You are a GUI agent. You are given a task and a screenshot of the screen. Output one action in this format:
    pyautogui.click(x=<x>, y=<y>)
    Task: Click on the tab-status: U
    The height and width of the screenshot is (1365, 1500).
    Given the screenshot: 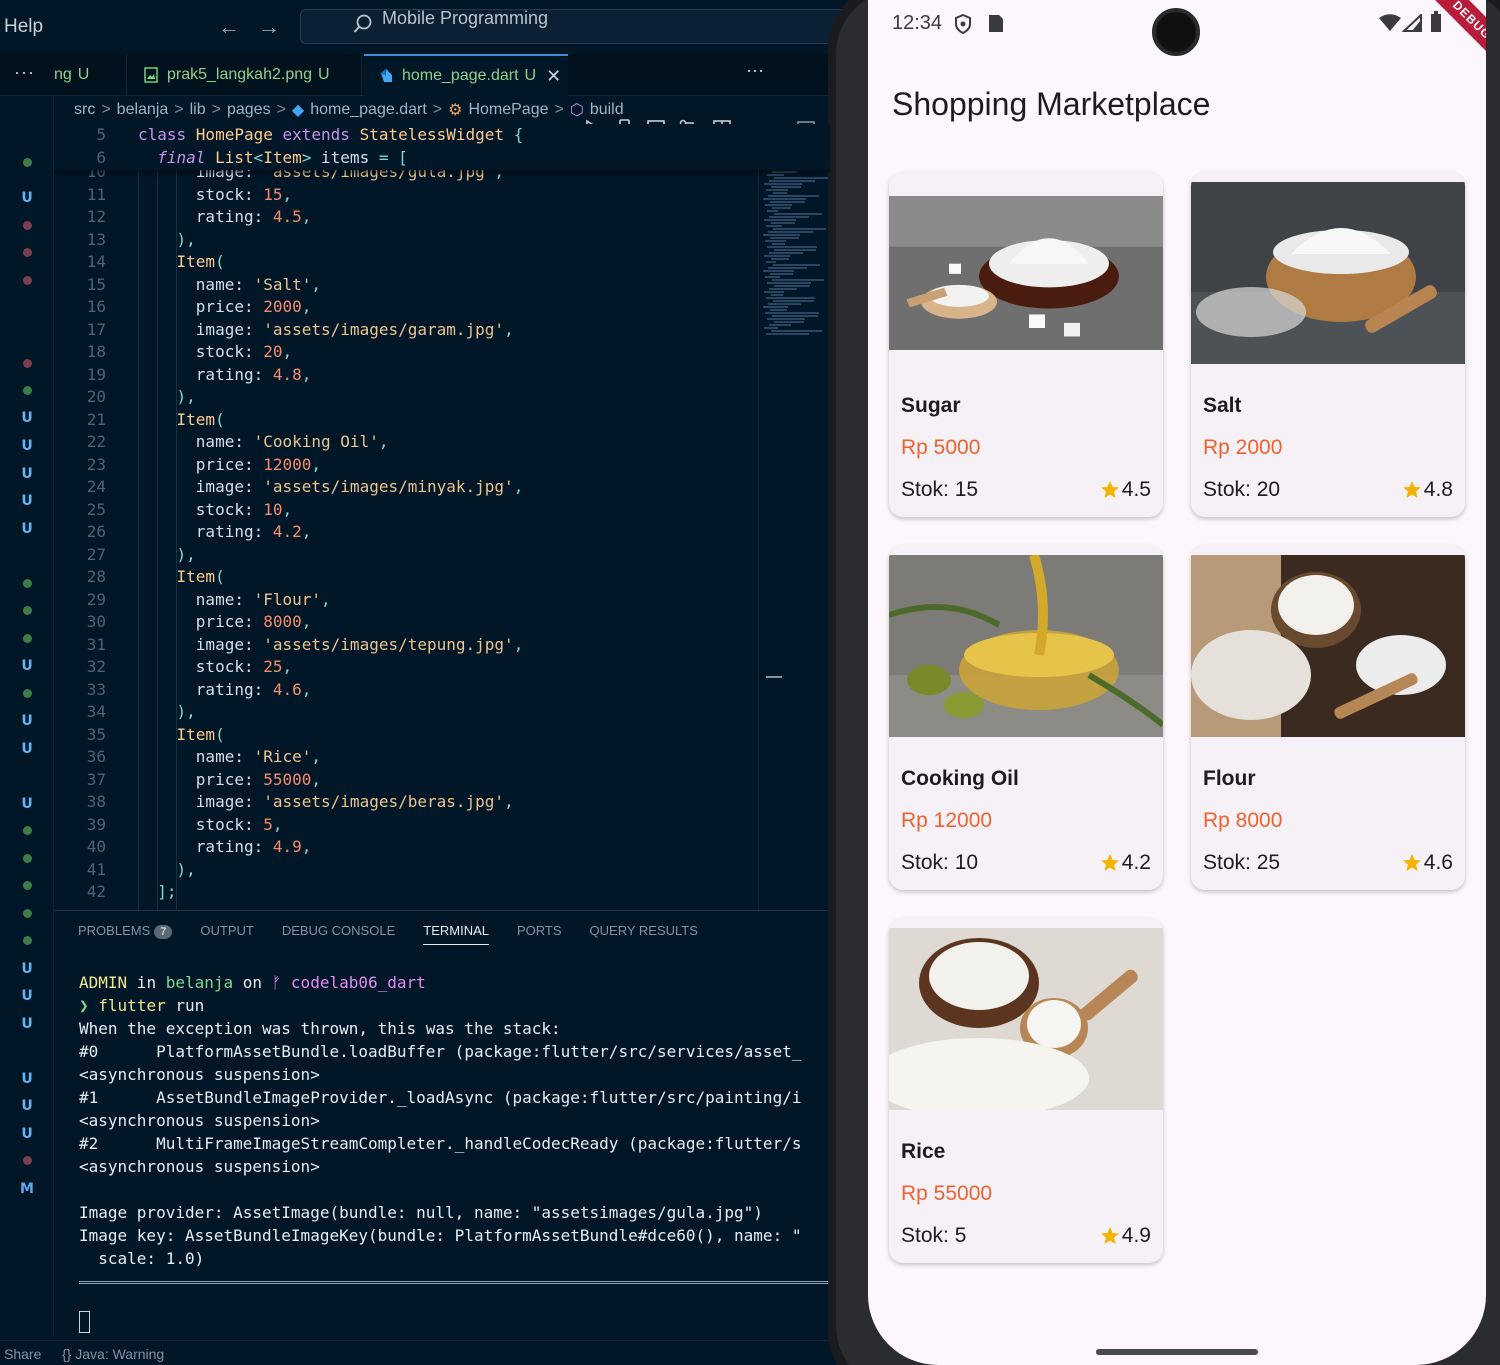 What is the action you would take?
    pyautogui.click(x=530, y=75)
    